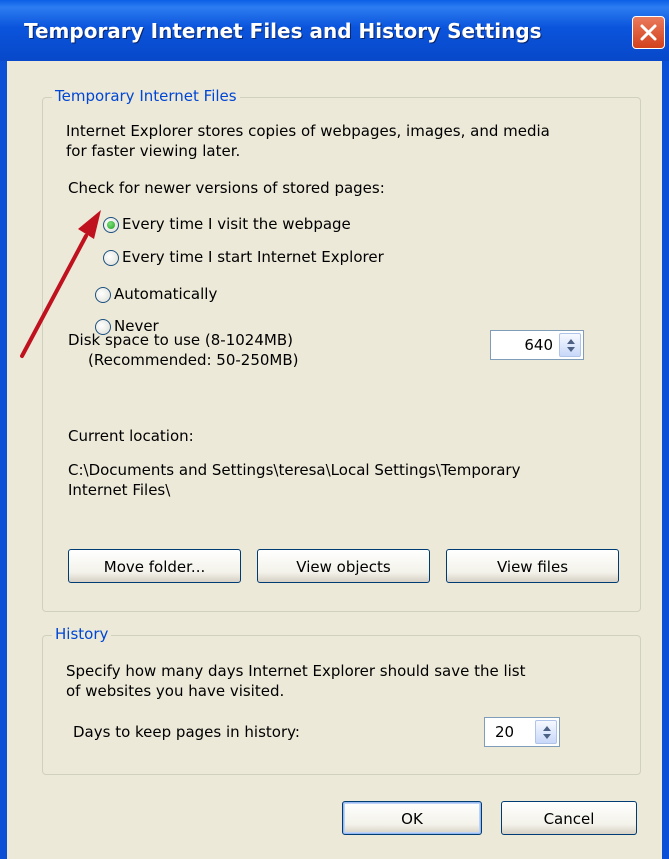 The width and height of the screenshot is (669, 859). I want to click on view-files-button: View files, so click(532, 566).